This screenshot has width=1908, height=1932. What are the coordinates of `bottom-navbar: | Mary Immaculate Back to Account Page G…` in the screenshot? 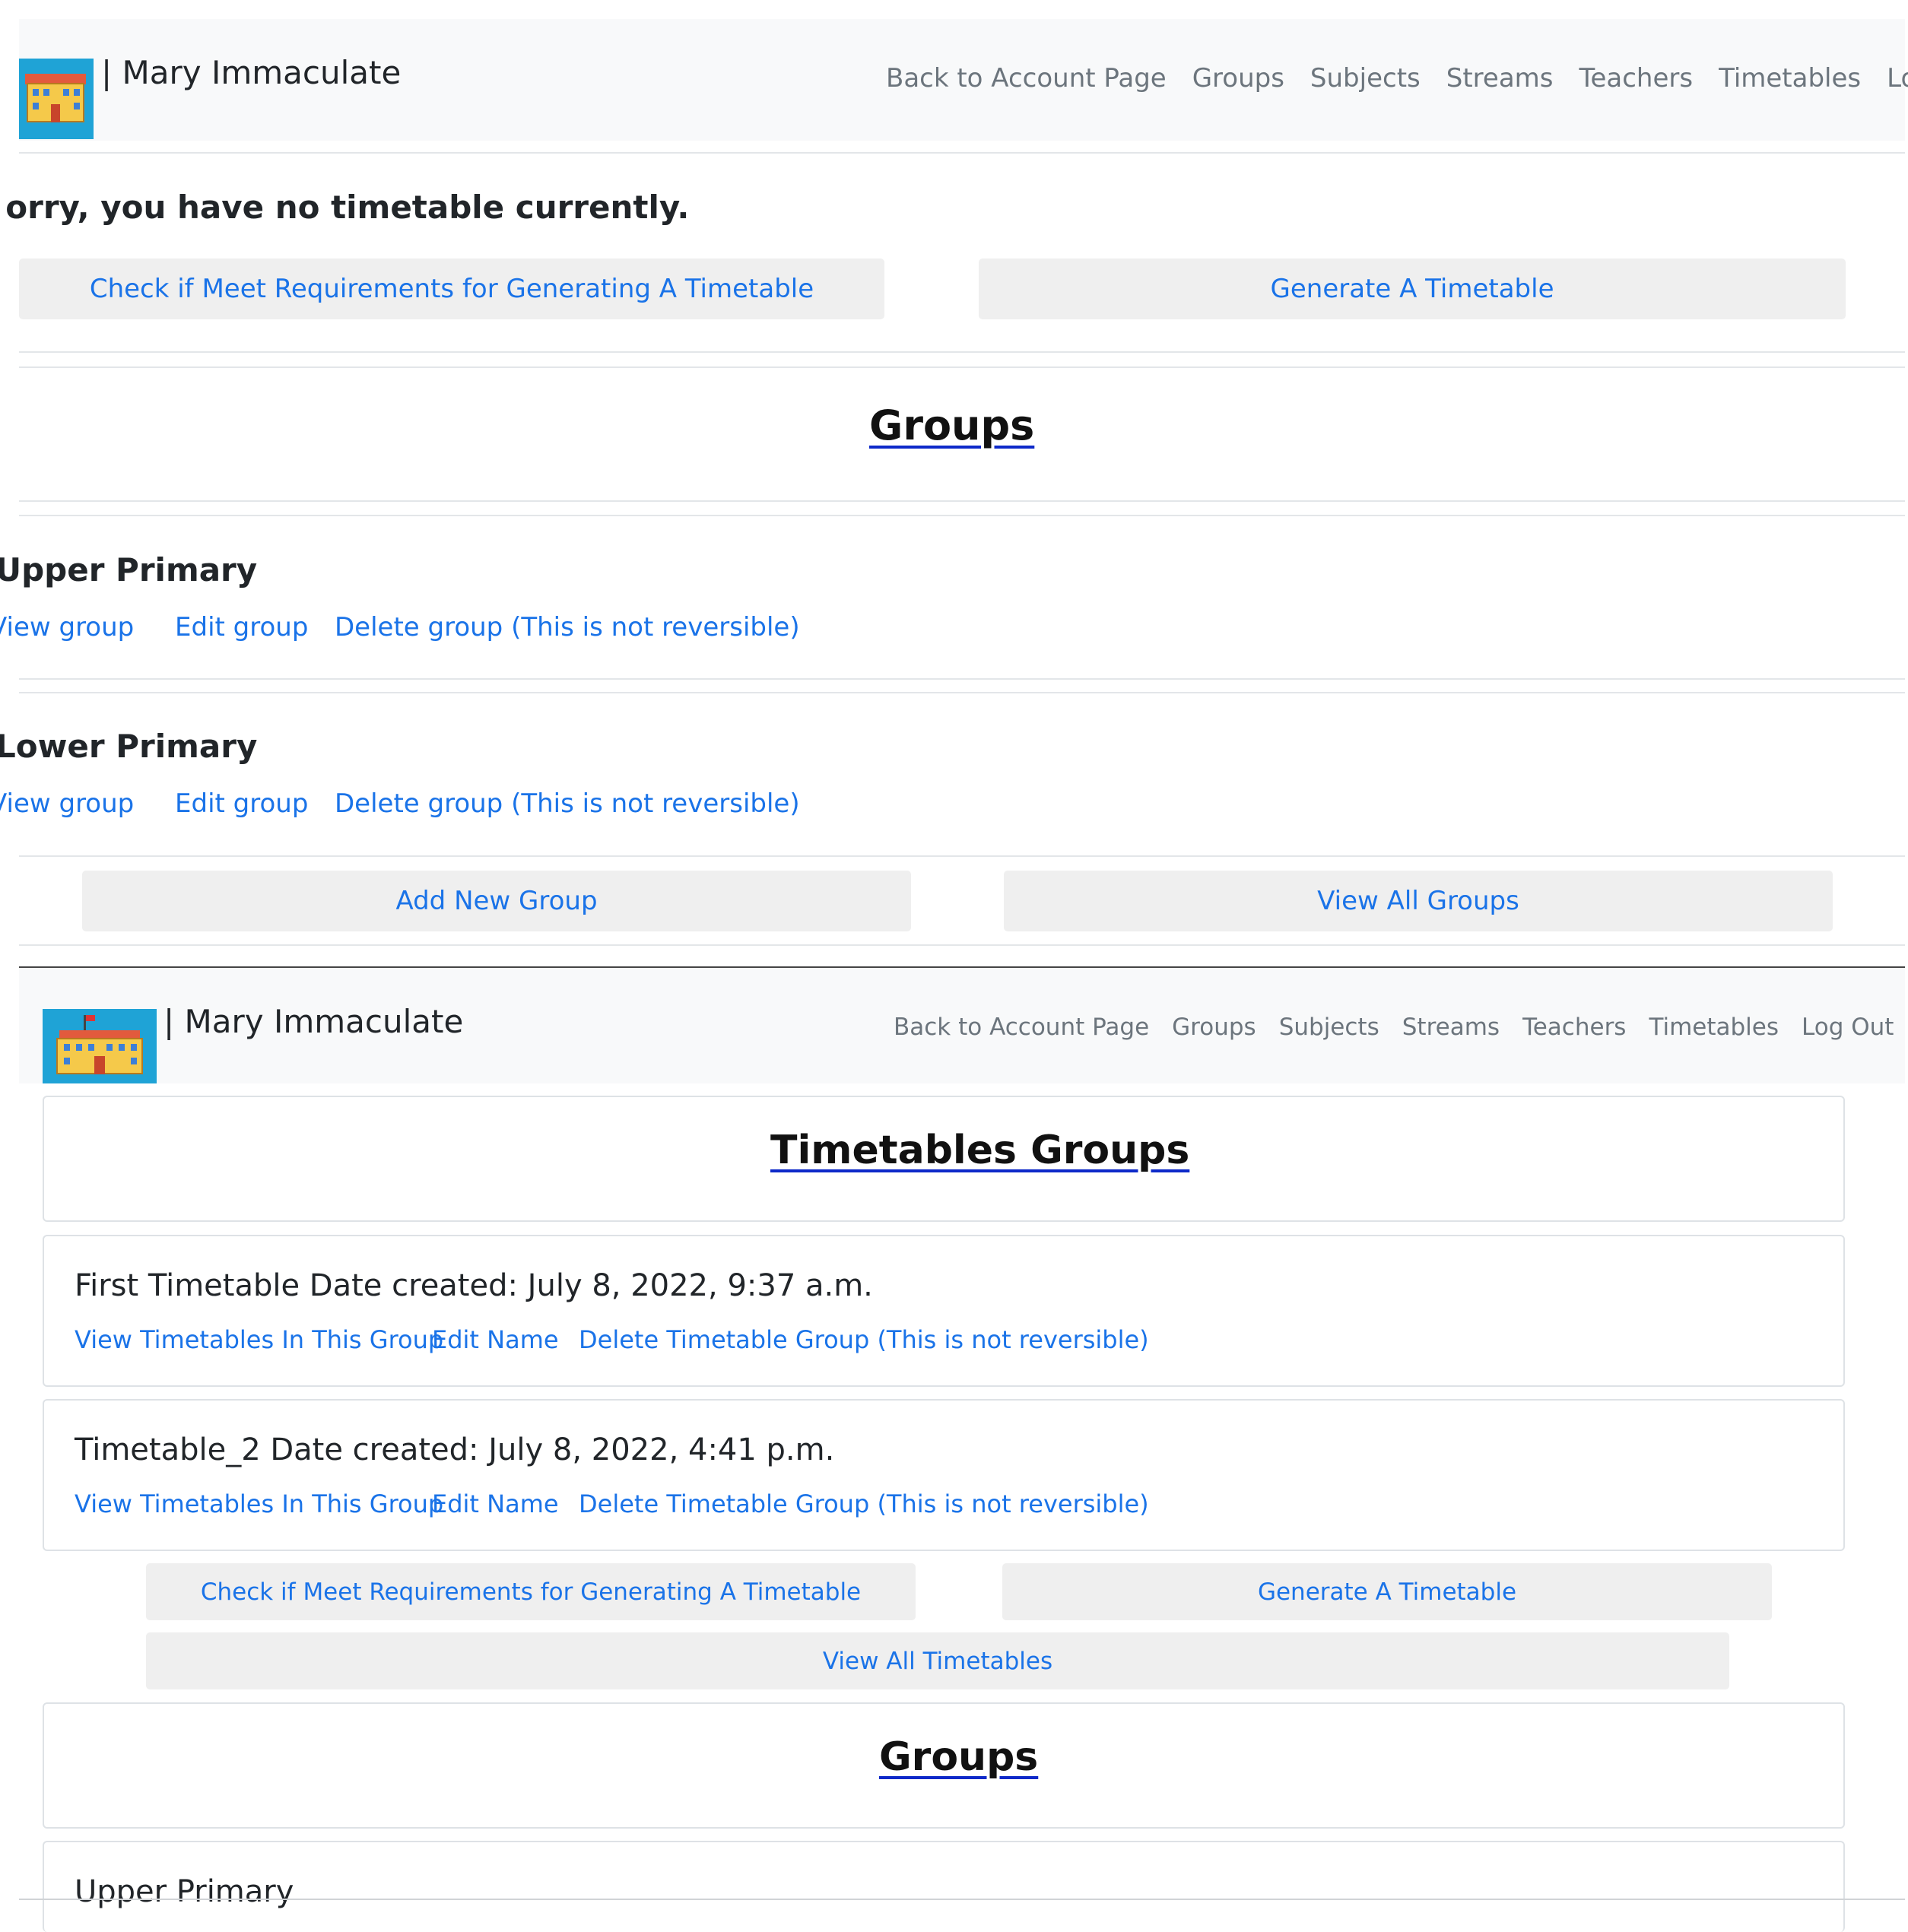 It's located at (962, 1025).